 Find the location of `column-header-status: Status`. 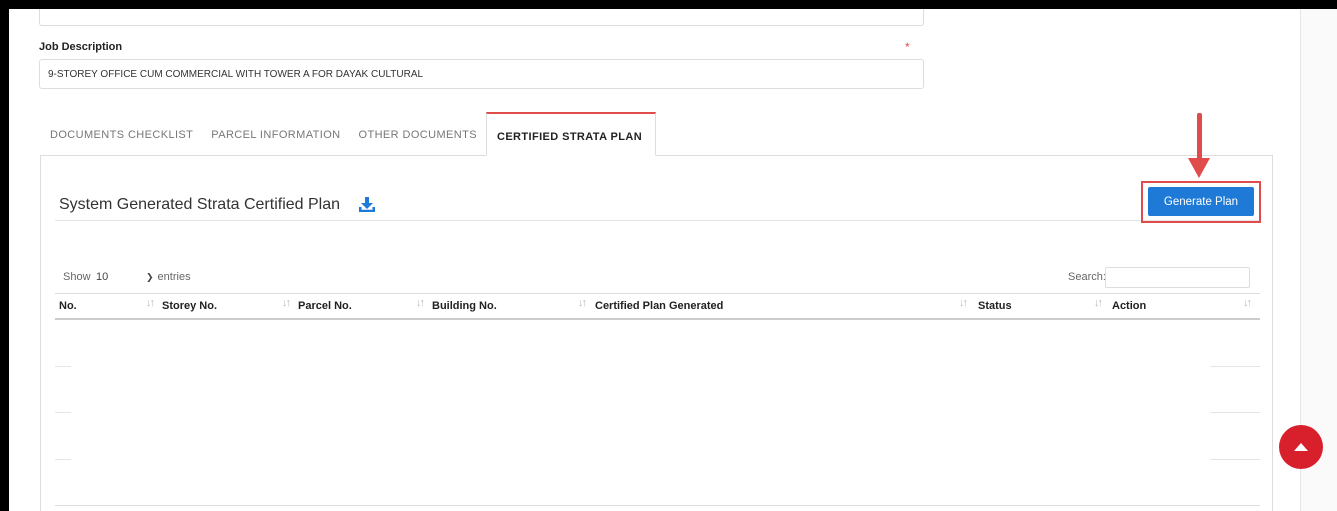

column-header-status: Status is located at coordinates (995, 306).